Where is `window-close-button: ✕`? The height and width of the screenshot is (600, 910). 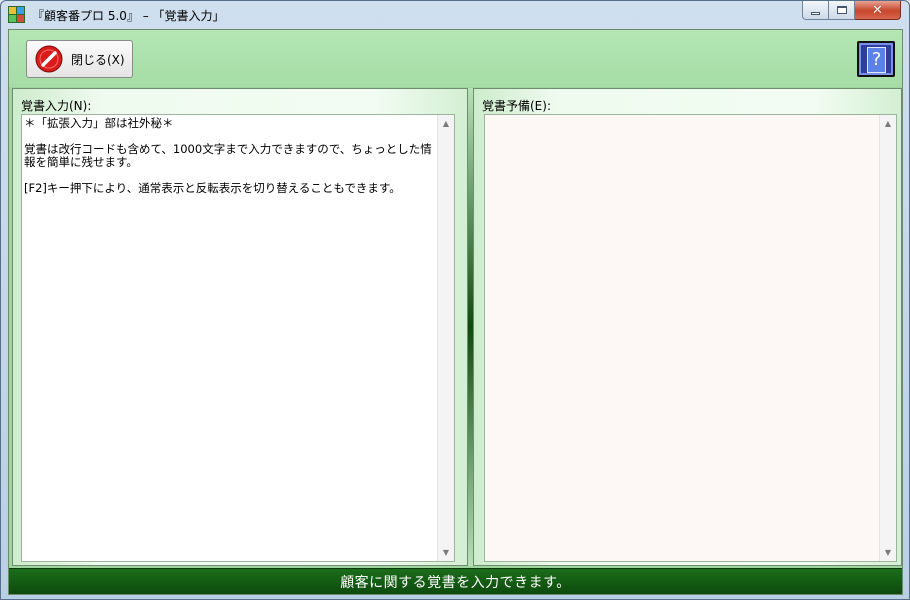 window-close-button: ✕ is located at coordinates (878, 10).